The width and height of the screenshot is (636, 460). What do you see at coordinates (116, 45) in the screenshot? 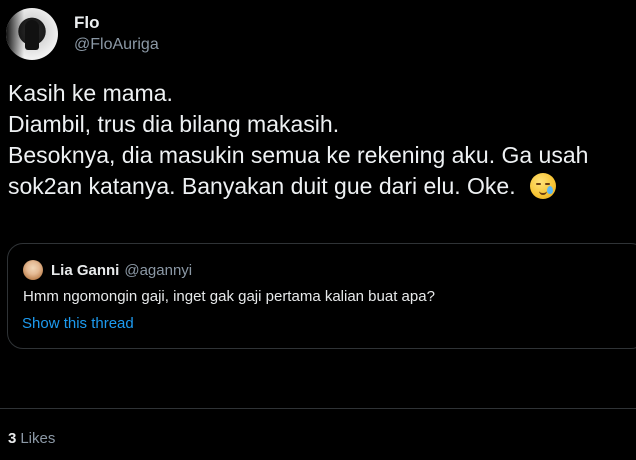
I see `author-handle: @FloAuriga` at bounding box center [116, 45].